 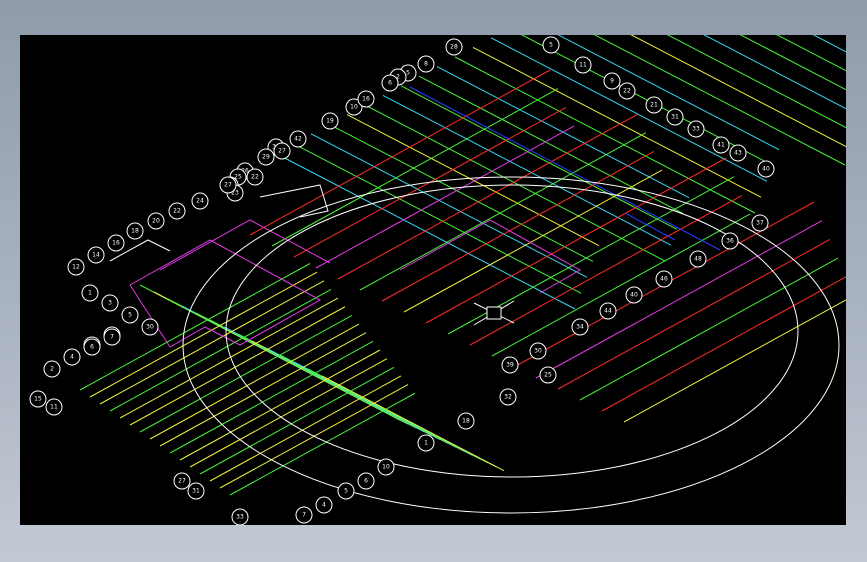 I want to click on grid-label-bubble: 20, so click(x=156, y=221).